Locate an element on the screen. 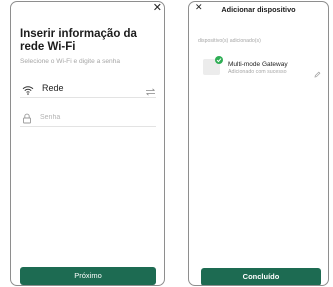  page-title: Adicionar dispositivo is located at coordinates (258, 9).